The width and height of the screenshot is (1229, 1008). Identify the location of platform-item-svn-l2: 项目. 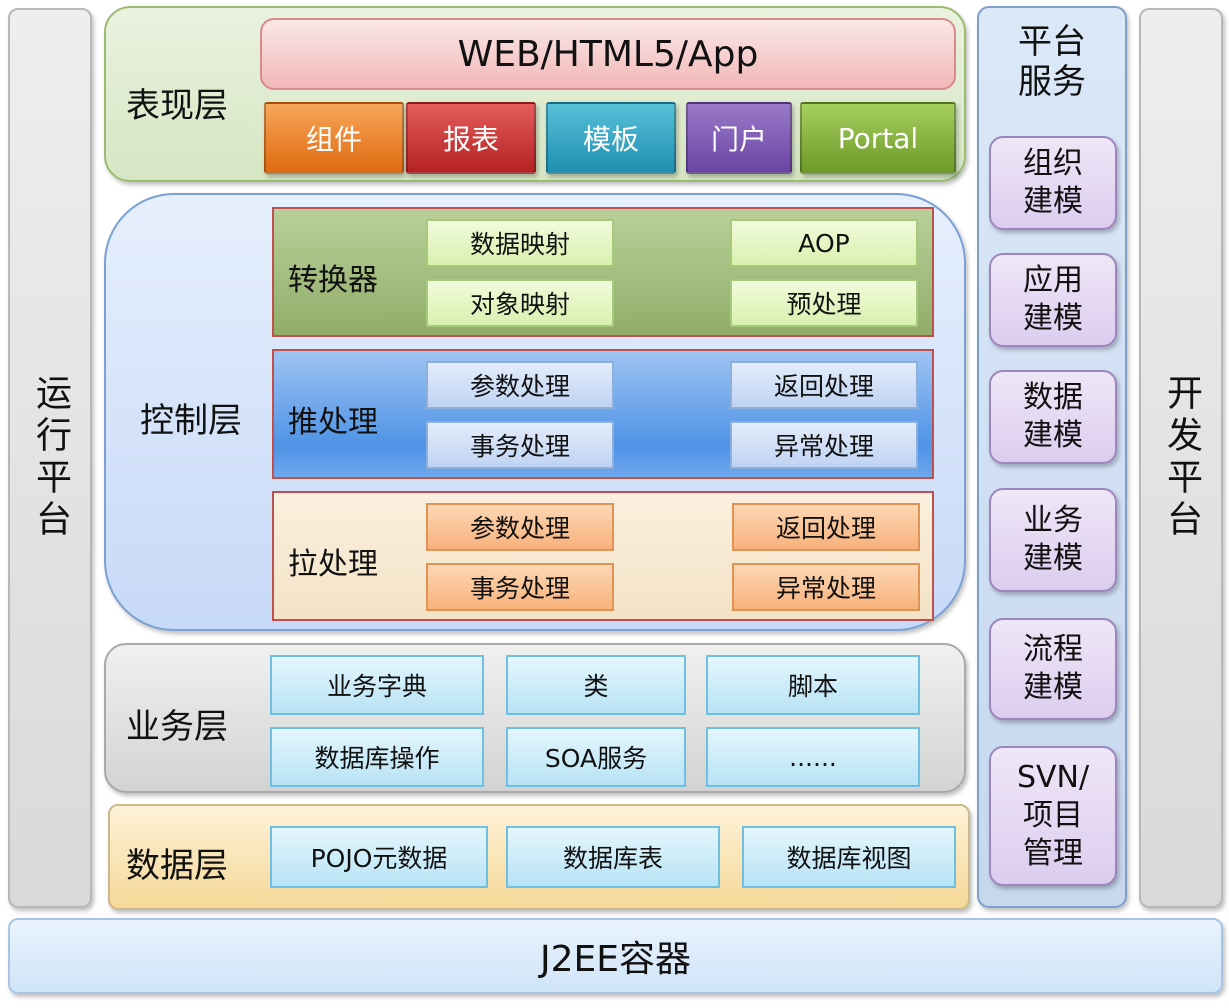
(1053, 815).